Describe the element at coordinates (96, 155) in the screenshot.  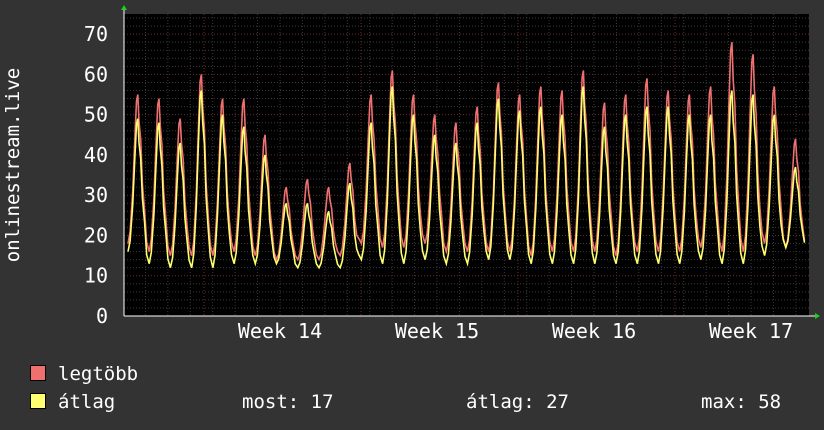
I see `y-tick-label: 40` at that location.